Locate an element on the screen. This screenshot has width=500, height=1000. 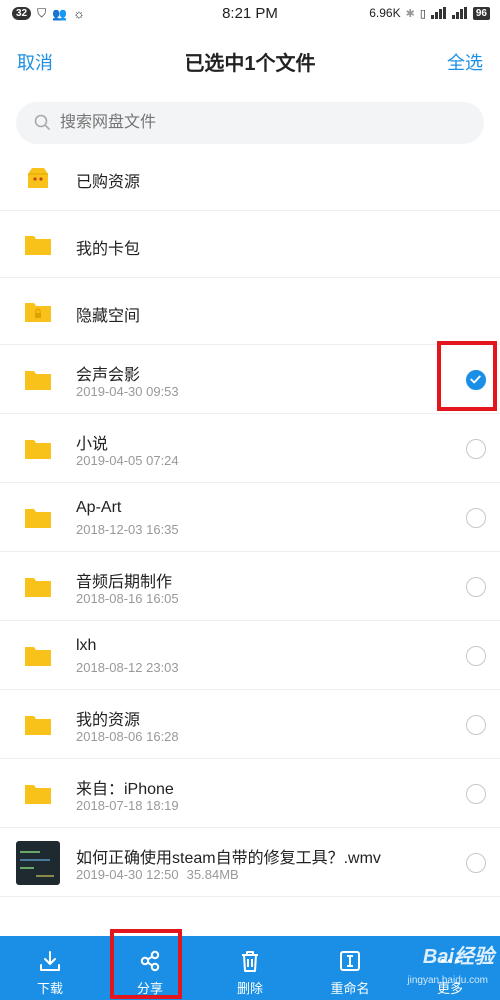
list-item: 来自：iPhone 2018-07-18 18:19 is located at coordinates (250, 793).